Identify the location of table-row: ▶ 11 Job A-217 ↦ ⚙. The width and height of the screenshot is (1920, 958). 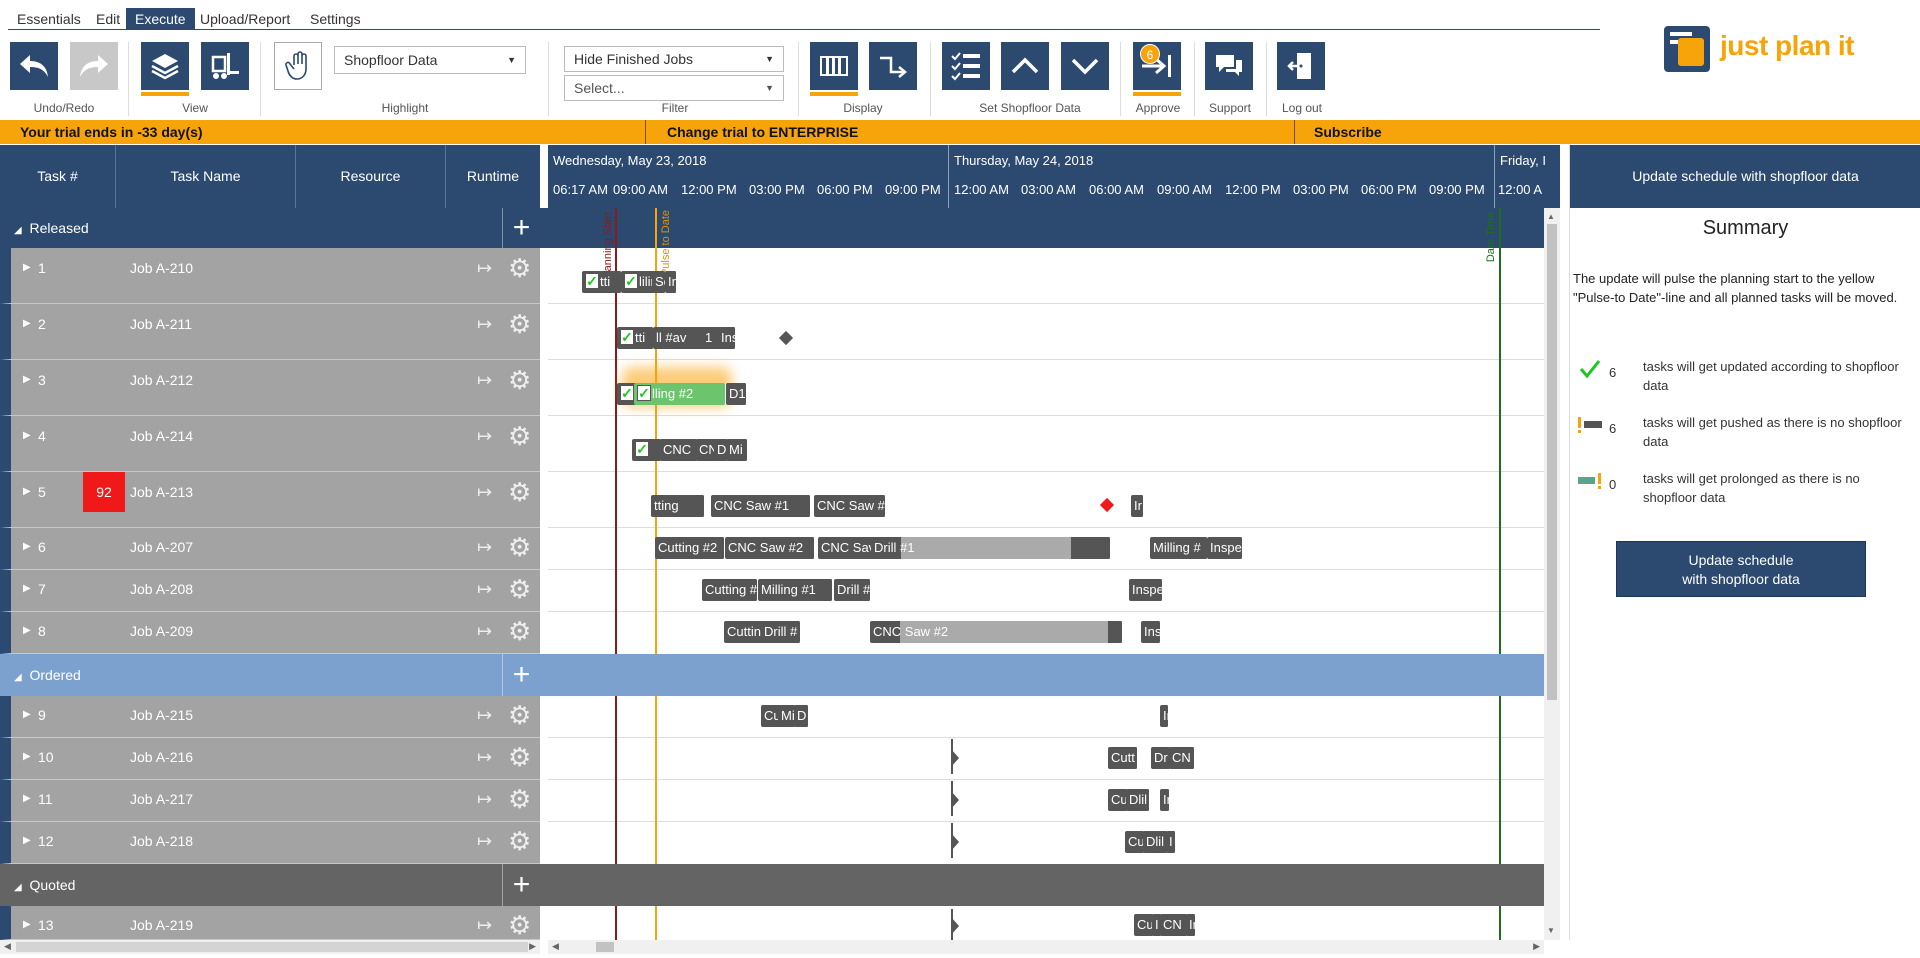
(270, 801).